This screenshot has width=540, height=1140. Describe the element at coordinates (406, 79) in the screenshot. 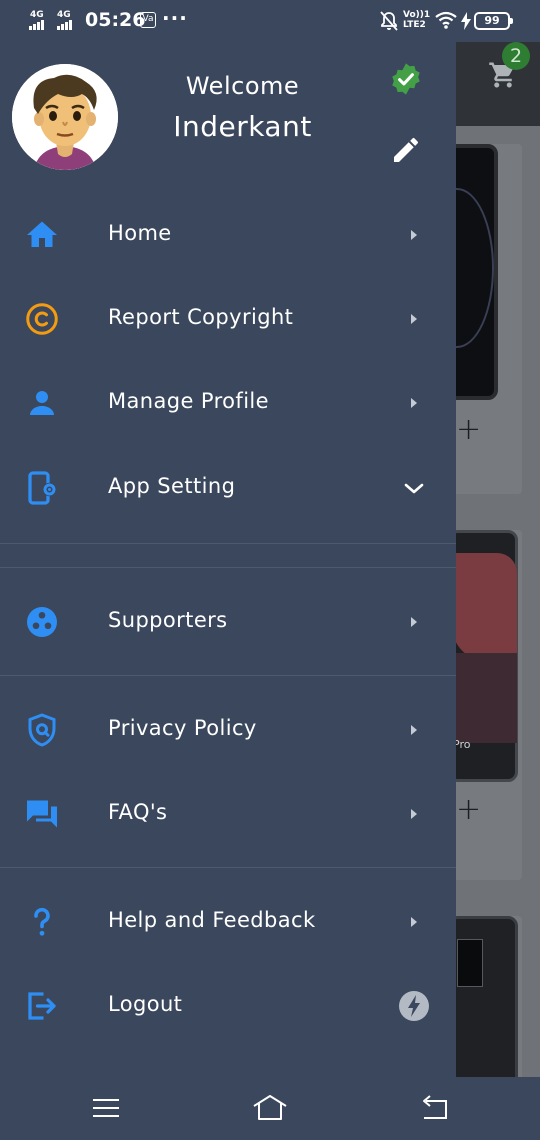

I see `verified-badge-icon` at that location.